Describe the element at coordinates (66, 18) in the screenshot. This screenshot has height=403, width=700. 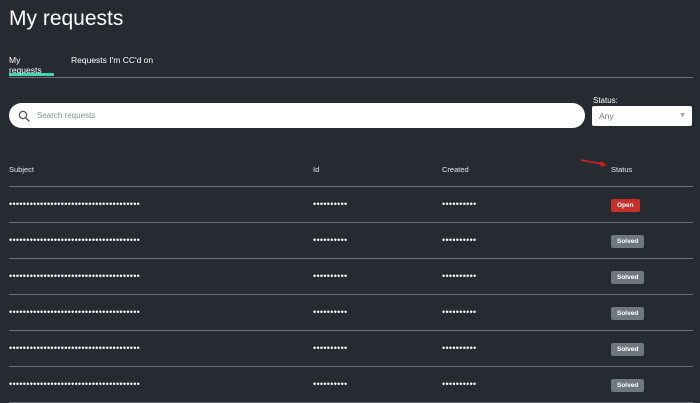
I see `page-title: My requests` at that location.